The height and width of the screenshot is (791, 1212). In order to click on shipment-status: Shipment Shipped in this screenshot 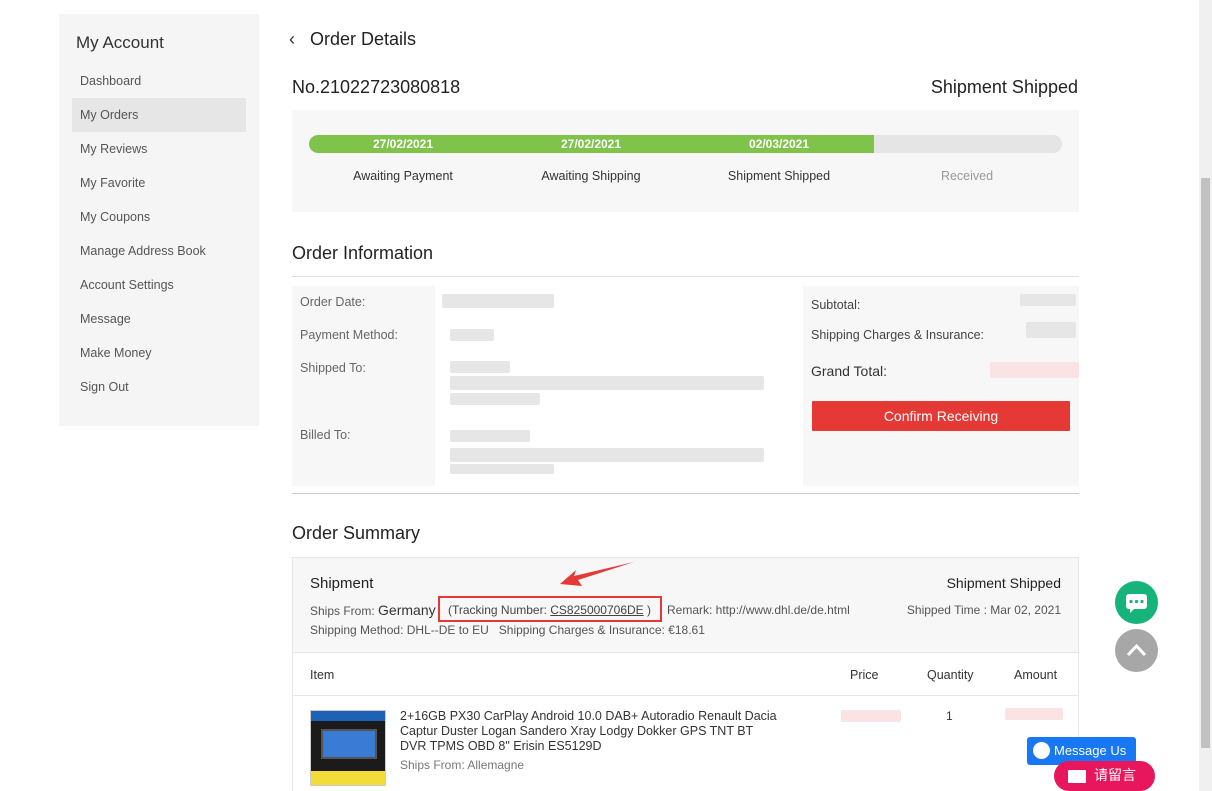, I will do `click(1003, 583)`.